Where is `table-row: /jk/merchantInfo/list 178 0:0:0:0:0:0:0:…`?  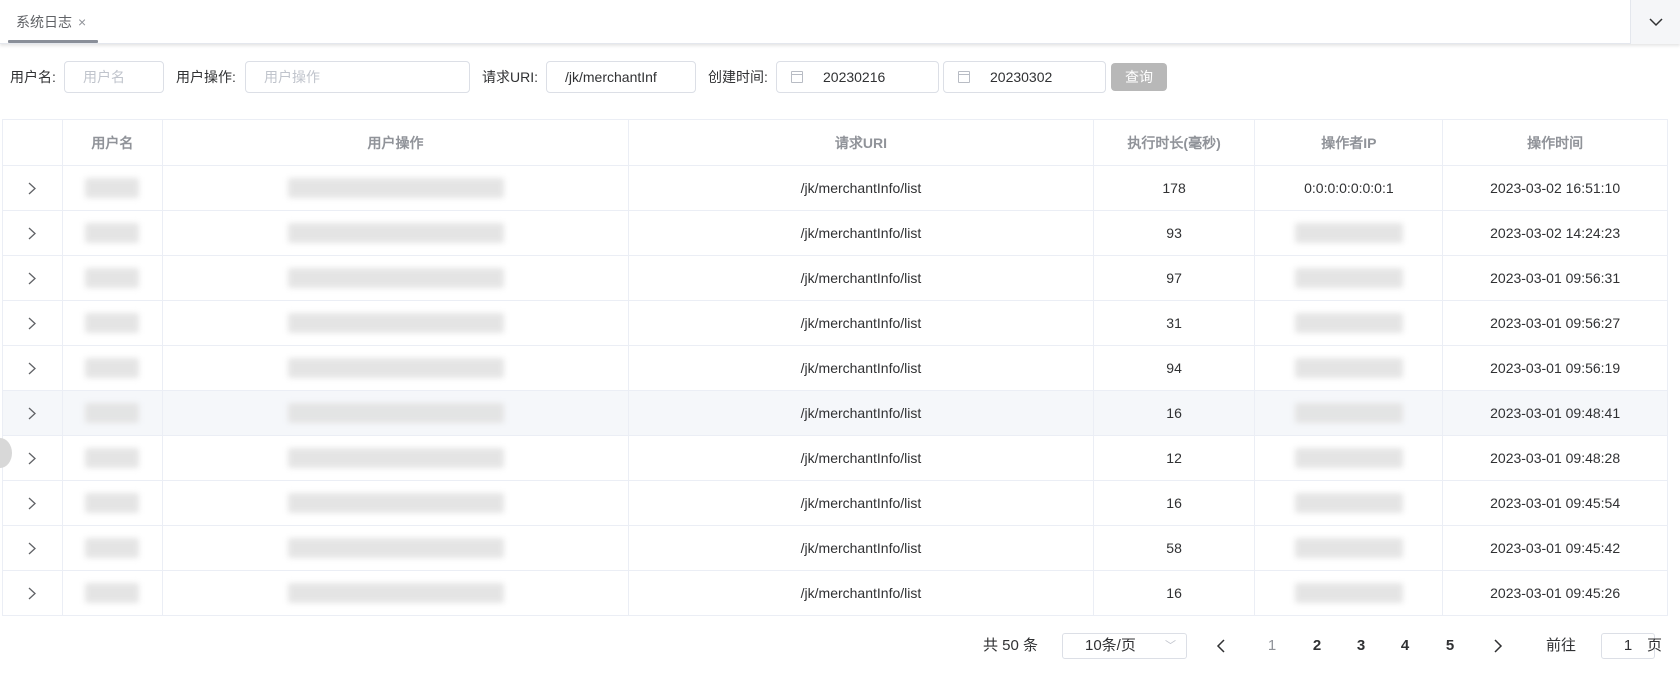
table-row: /jk/merchantInfo/list 178 0:0:0:0:0:0:0:… is located at coordinates (835, 188).